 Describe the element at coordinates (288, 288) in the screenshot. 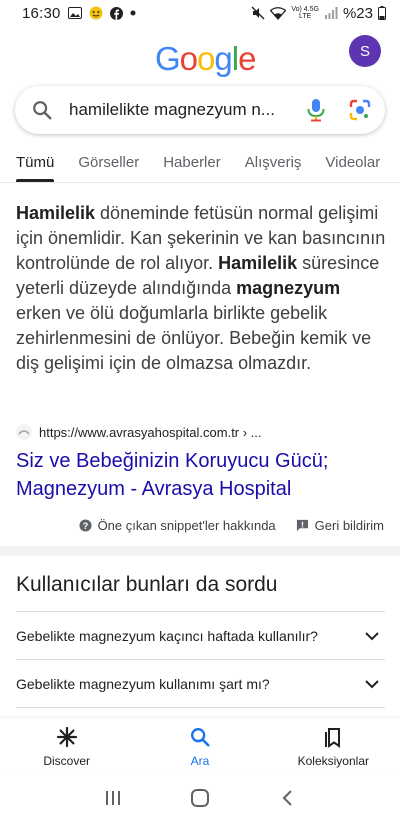

I see `snippet-bold-term: magnezyum` at that location.